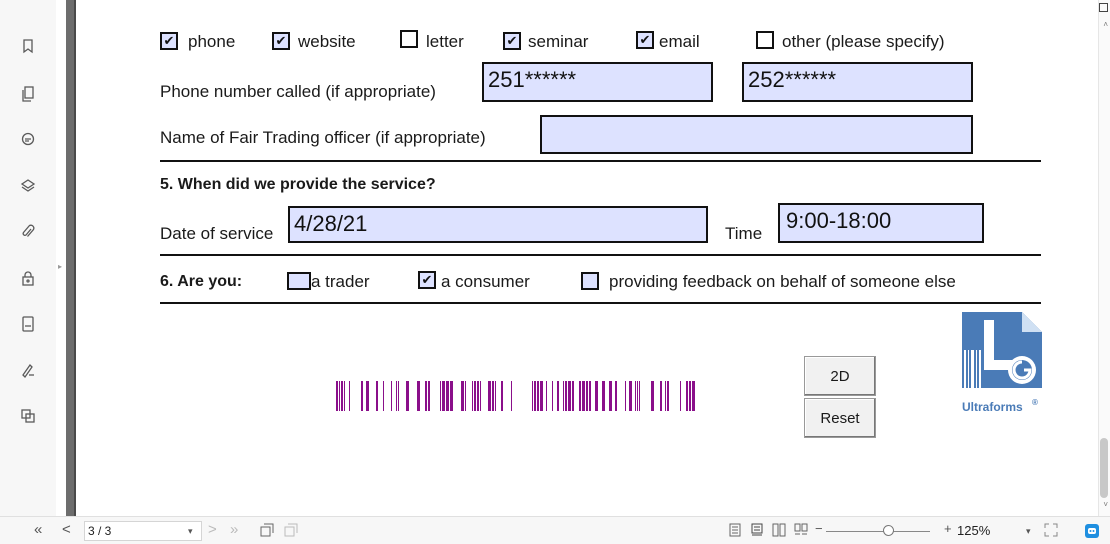  Describe the element at coordinates (143, 531) in the screenshot. I see `page-number-input: 3 / 3` at that location.